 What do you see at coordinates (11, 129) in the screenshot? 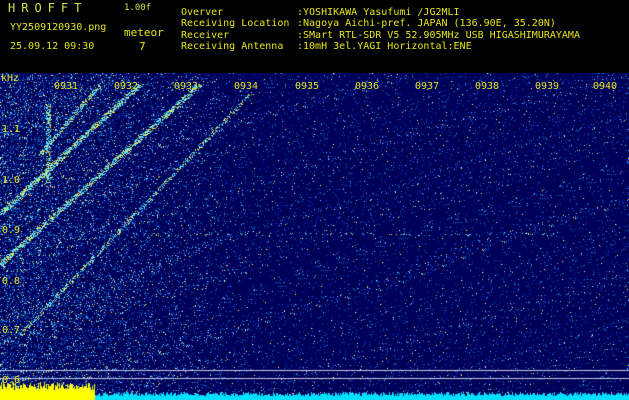
I see `y-tick-label: 1.1` at bounding box center [11, 129].